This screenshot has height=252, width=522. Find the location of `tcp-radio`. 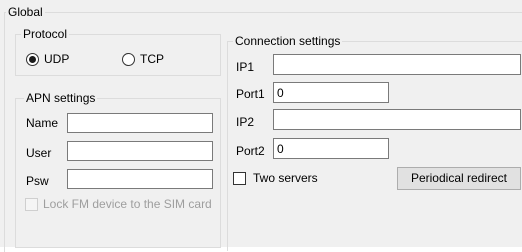

tcp-radio is located at coordinates (128, 59).